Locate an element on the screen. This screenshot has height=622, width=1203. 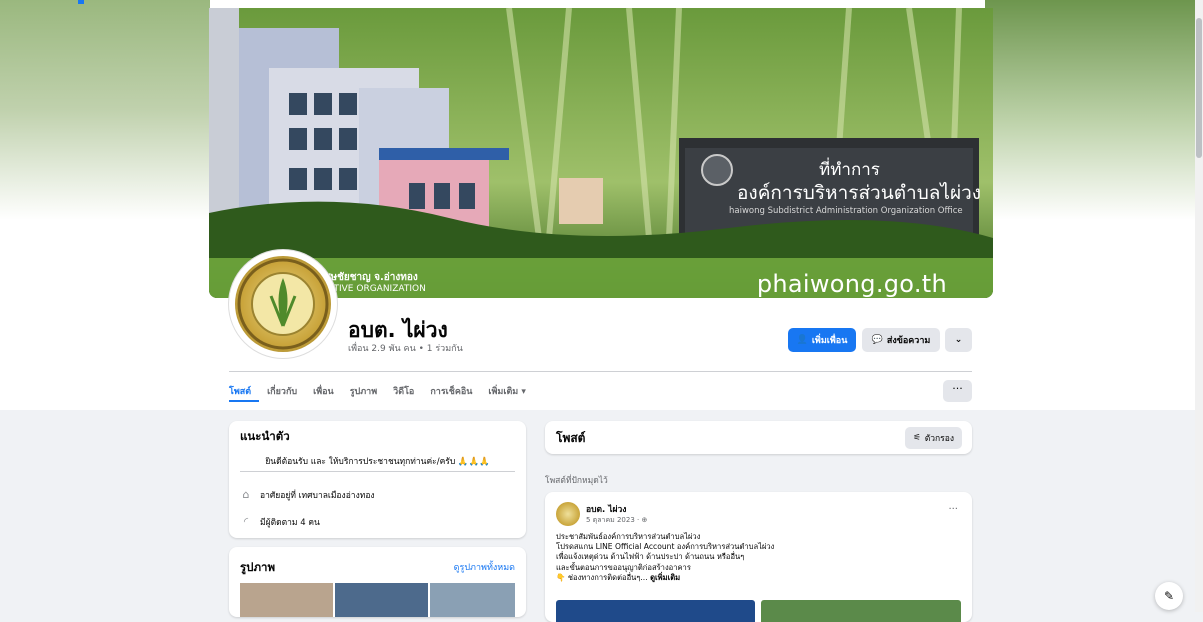
message-button: 💬 ส่งข้อความ is located at coordinates (901, 340).